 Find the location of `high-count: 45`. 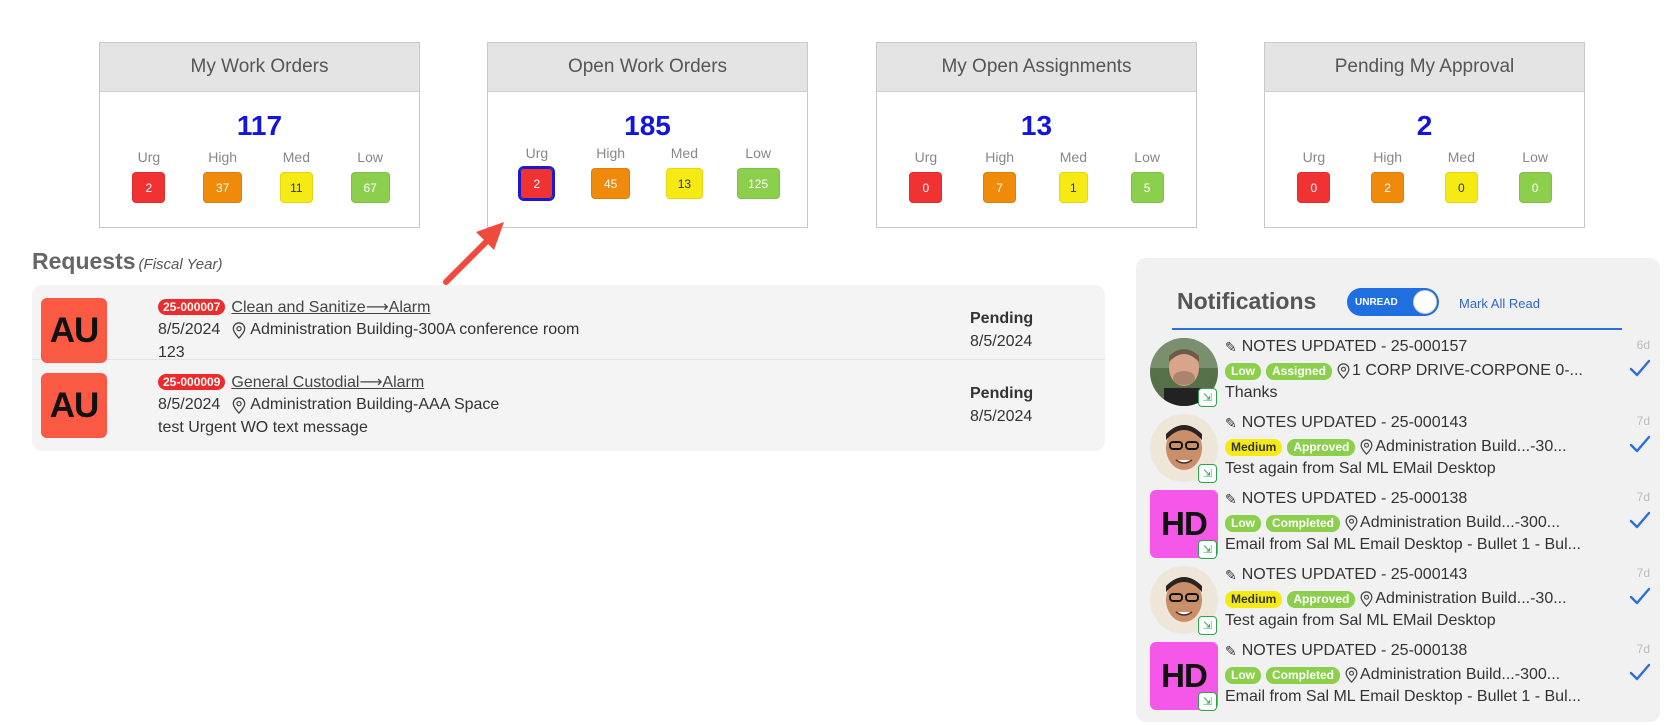

high-count: 45 is located at coordinates (611, 183).